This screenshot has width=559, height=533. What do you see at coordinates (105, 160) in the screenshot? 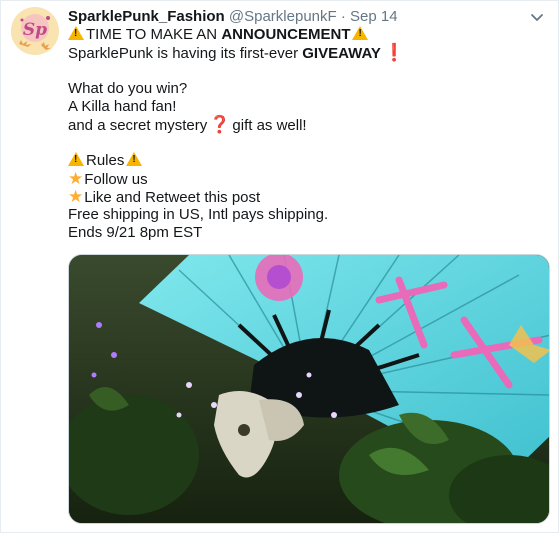
I see `tweet-text-span: Rules` at bounding box center [105, 160].